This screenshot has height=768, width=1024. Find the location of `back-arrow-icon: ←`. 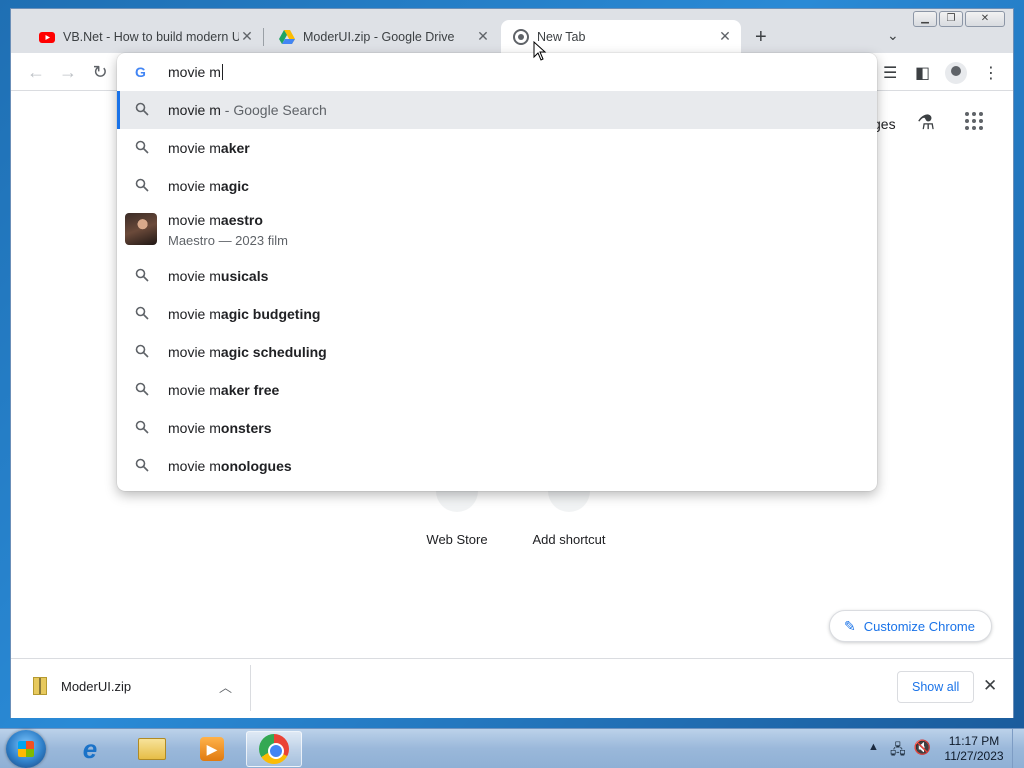

back-arrow-icon: ← is located at coordinates (36, 72).